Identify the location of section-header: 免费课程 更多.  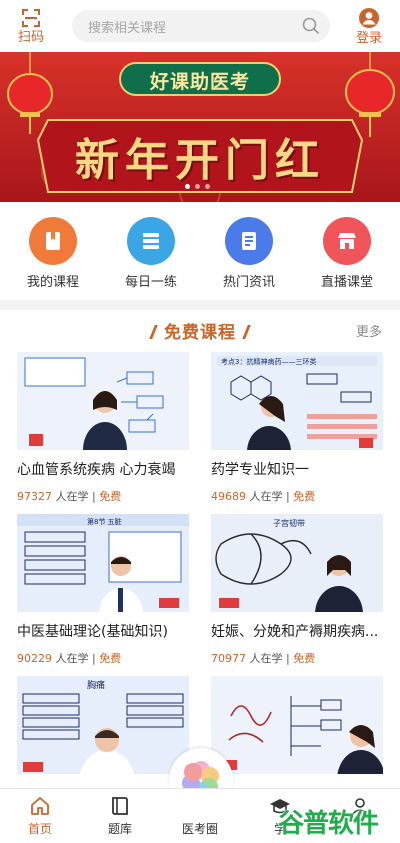
(200, 329).